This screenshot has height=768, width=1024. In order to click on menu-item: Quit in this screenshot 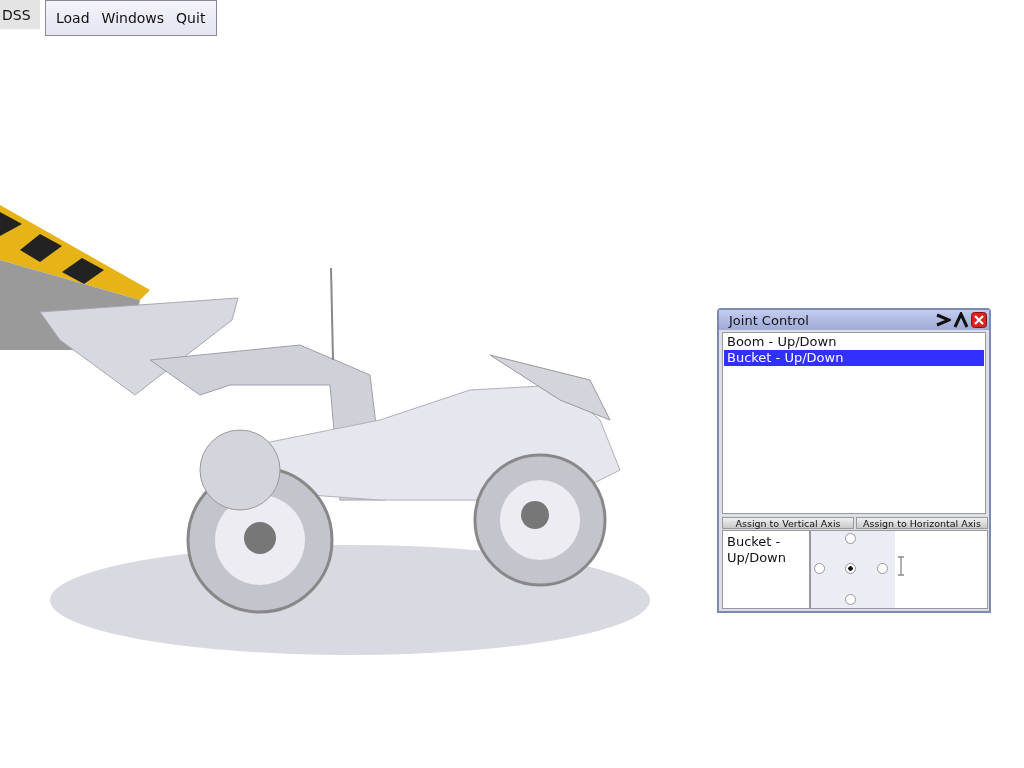, I will do `click(191, 18)`.